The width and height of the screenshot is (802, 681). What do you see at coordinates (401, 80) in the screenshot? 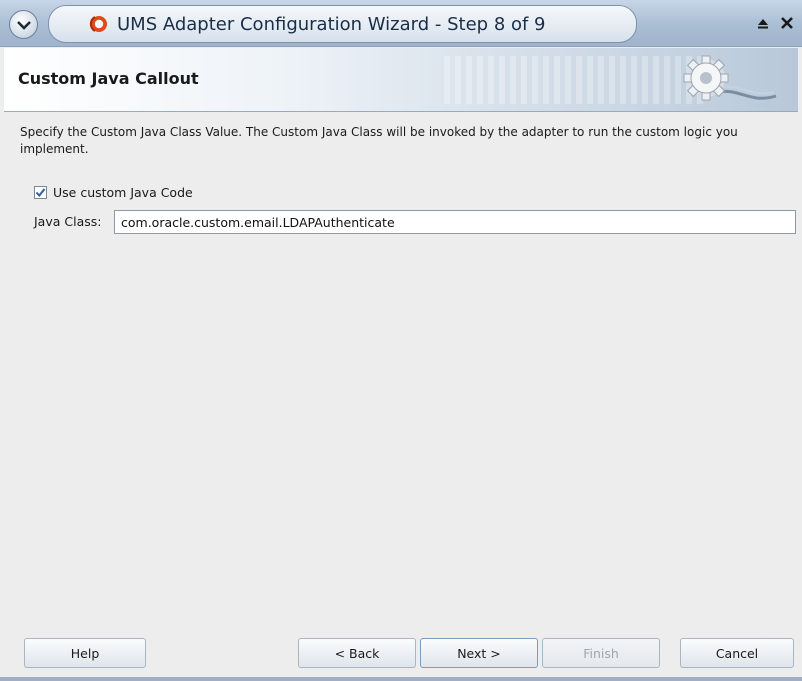
I see `wizard-header-banner: Custom Java Callout` at bounding box center [401, 80].